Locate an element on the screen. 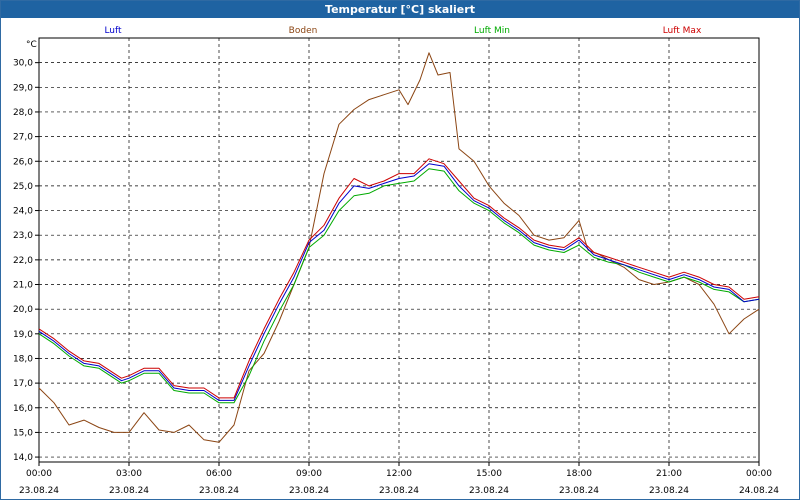  y-tick-label: 22,0 is located at coordinates (23, 261).